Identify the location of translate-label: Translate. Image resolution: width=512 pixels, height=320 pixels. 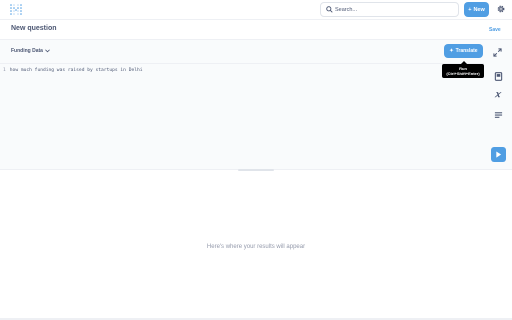
(466, 51).